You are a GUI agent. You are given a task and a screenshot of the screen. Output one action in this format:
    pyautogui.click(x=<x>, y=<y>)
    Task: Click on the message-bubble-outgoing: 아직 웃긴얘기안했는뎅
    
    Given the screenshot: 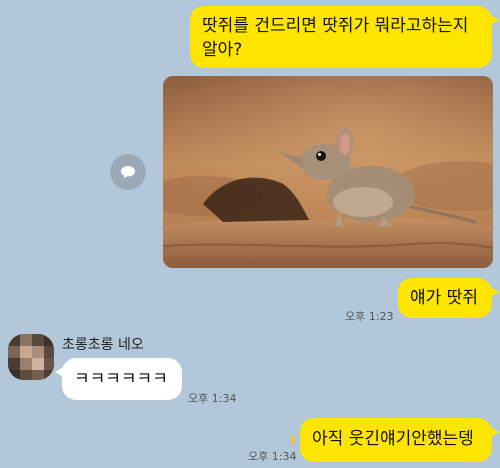 What is the action you would take?
    pyautogui.click(x=399, y=440)
    